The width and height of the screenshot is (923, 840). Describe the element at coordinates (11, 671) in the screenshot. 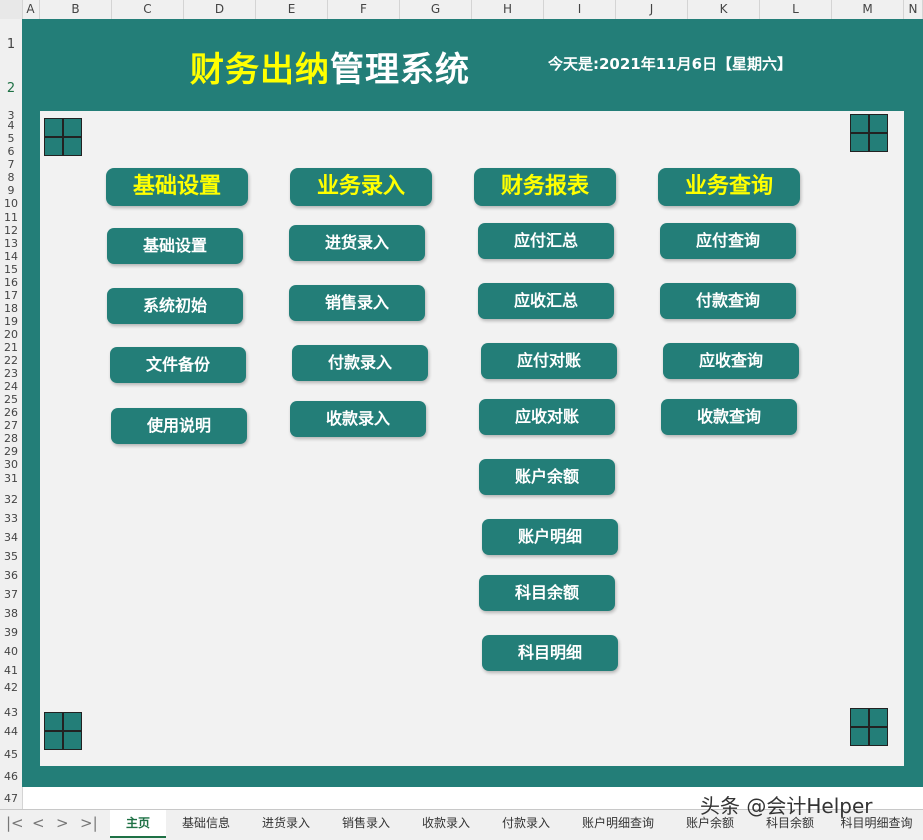

I see `row-header: 41` at that location.